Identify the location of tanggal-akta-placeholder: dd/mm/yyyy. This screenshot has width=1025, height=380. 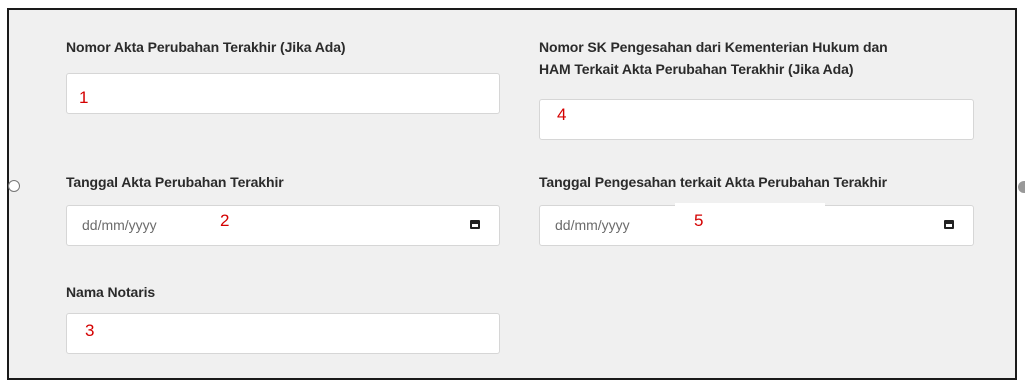
(119, 225).